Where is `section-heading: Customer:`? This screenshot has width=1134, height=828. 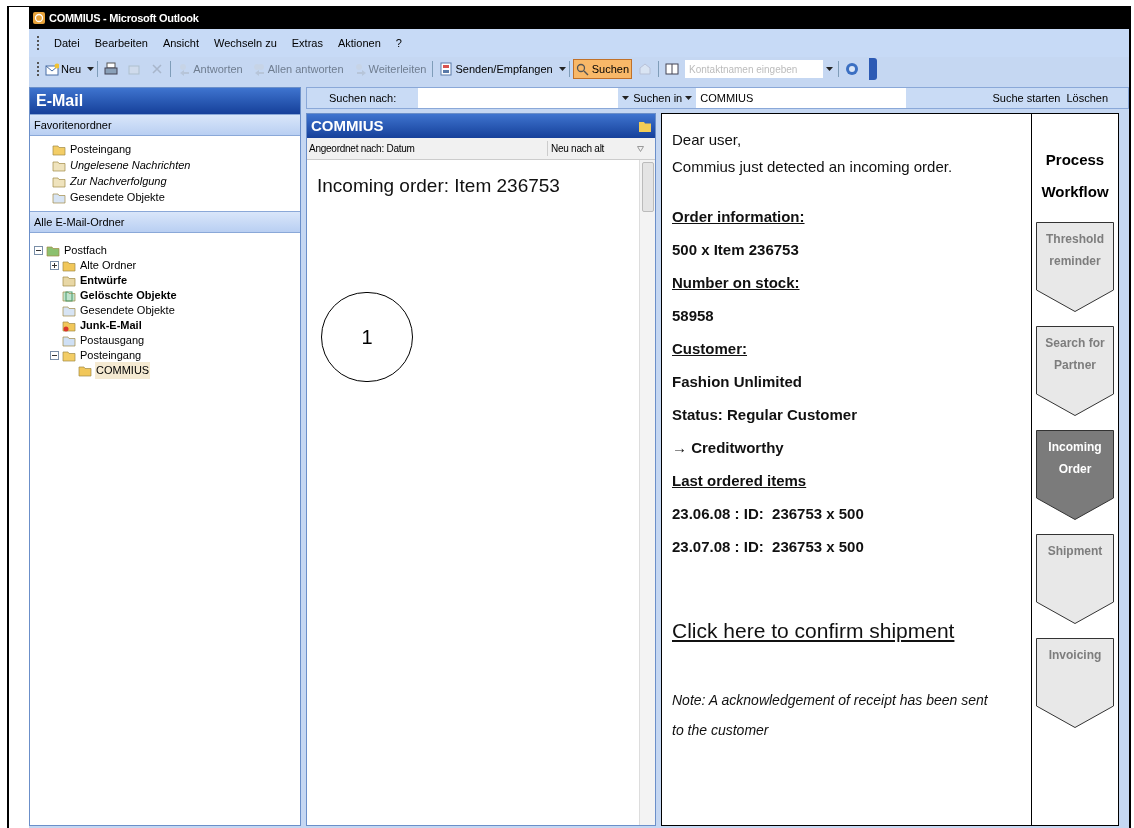
section-heading: Customer: is located at coordinates (710, 349).